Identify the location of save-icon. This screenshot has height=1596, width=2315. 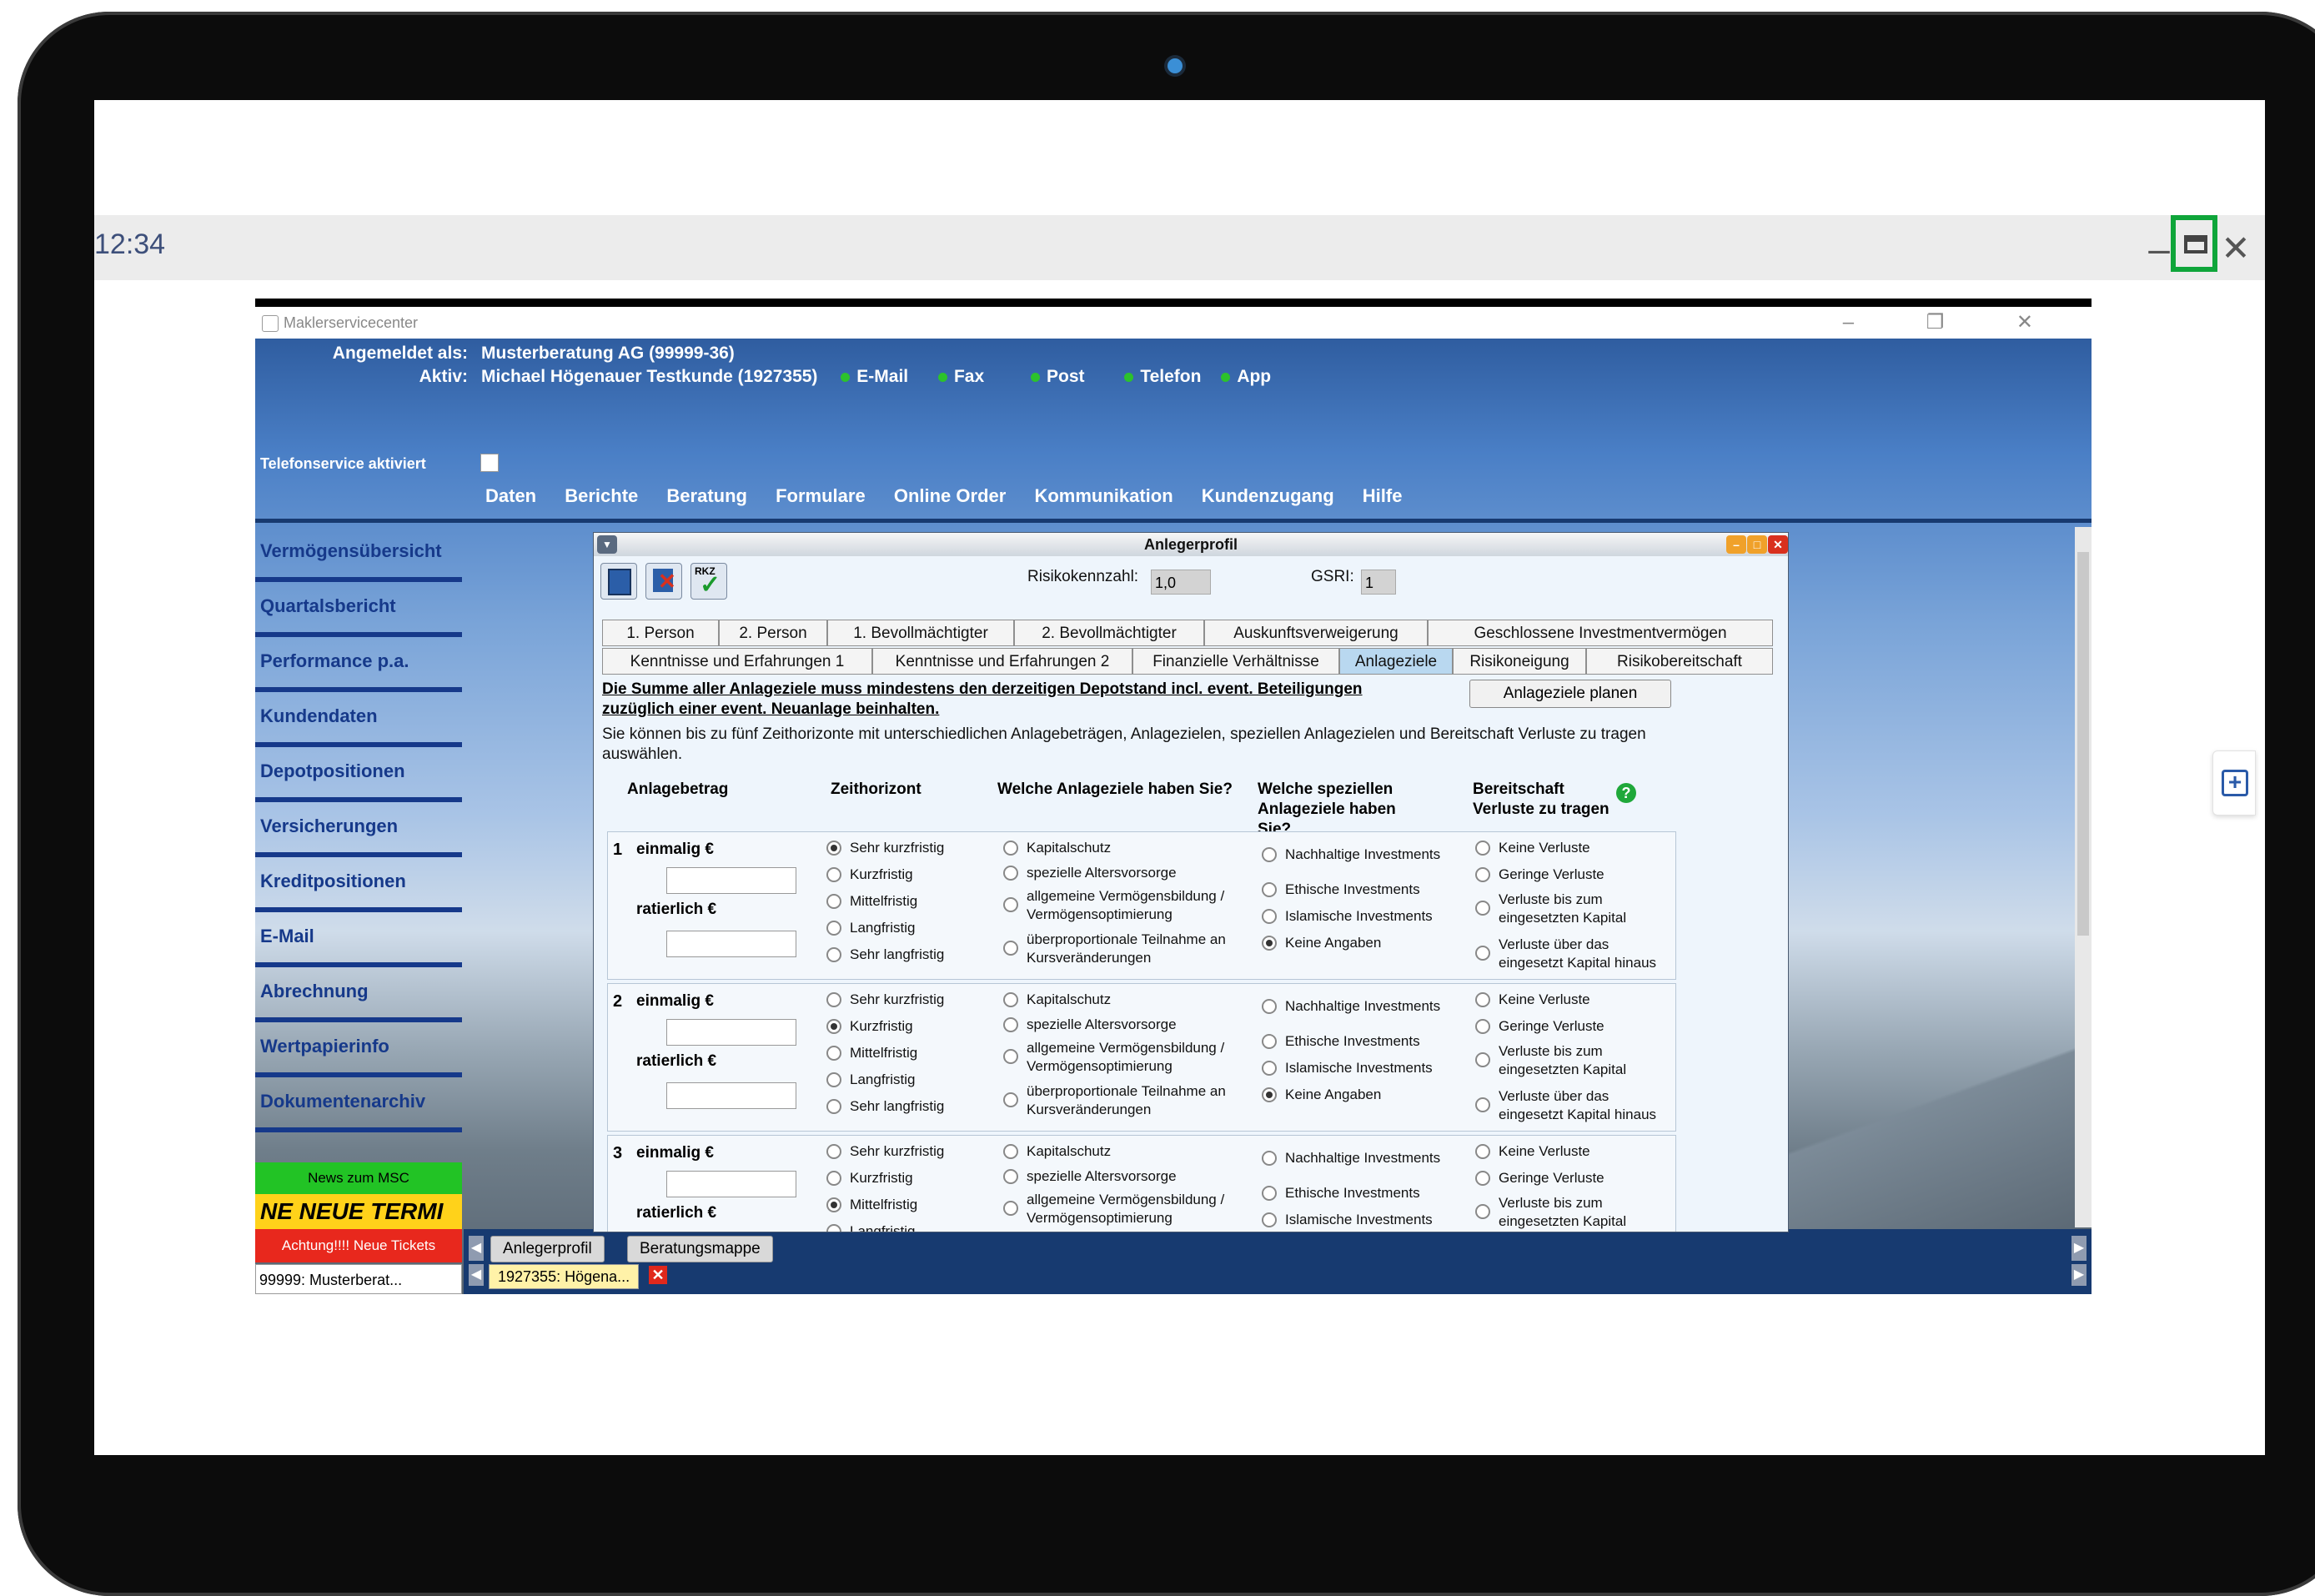
(618, 582).